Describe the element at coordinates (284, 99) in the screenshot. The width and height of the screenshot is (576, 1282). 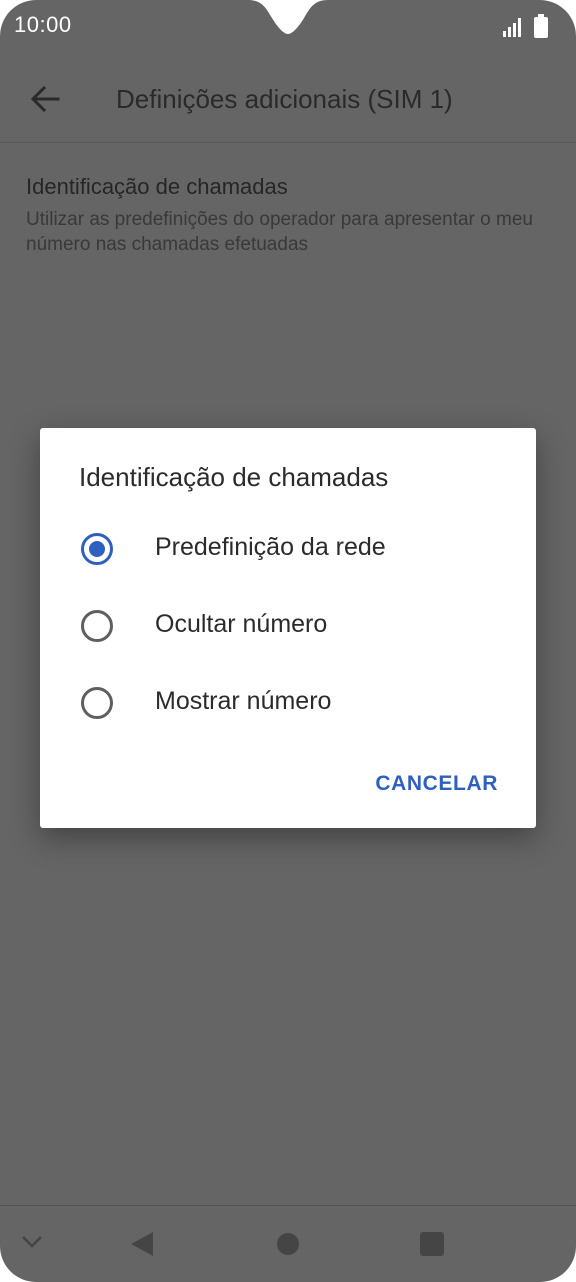
I see `page-title: Definições adicionais (SIM 1)` at that location.